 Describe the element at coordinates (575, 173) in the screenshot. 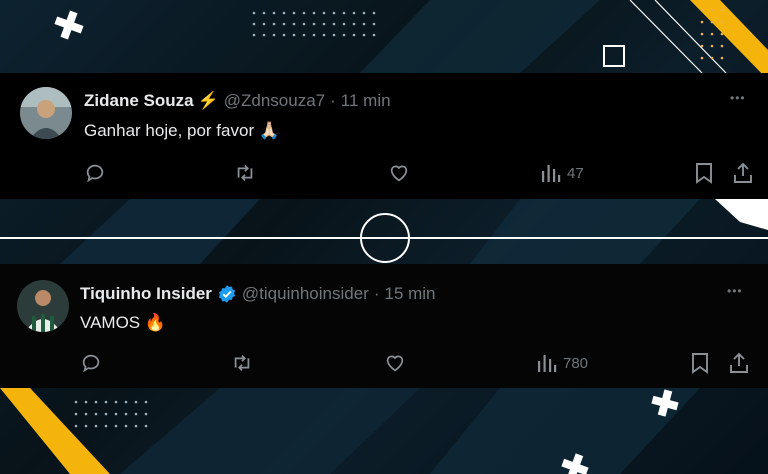

I see `views-count: 47` at that location.